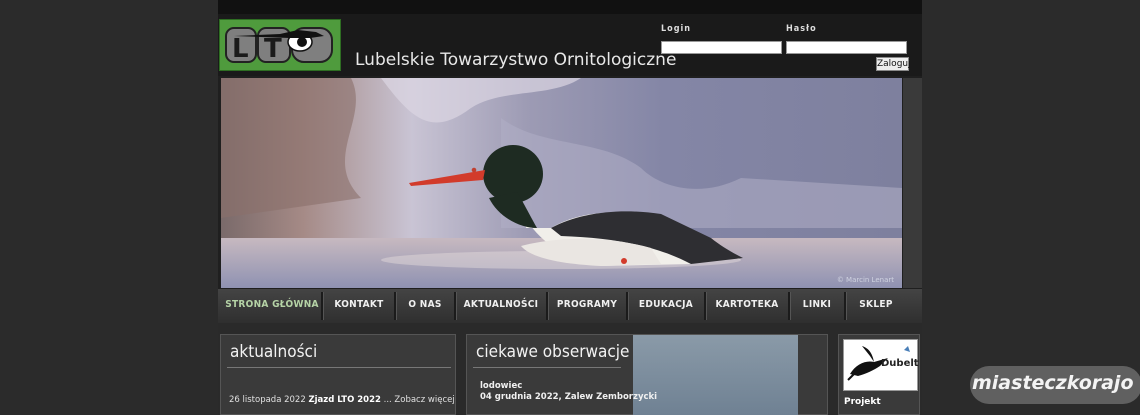  What do you see at coordinates (587, 306) in the screenshot?
I see `nav-item-programy: PROGRAMY` at bounding box center [587, 306].